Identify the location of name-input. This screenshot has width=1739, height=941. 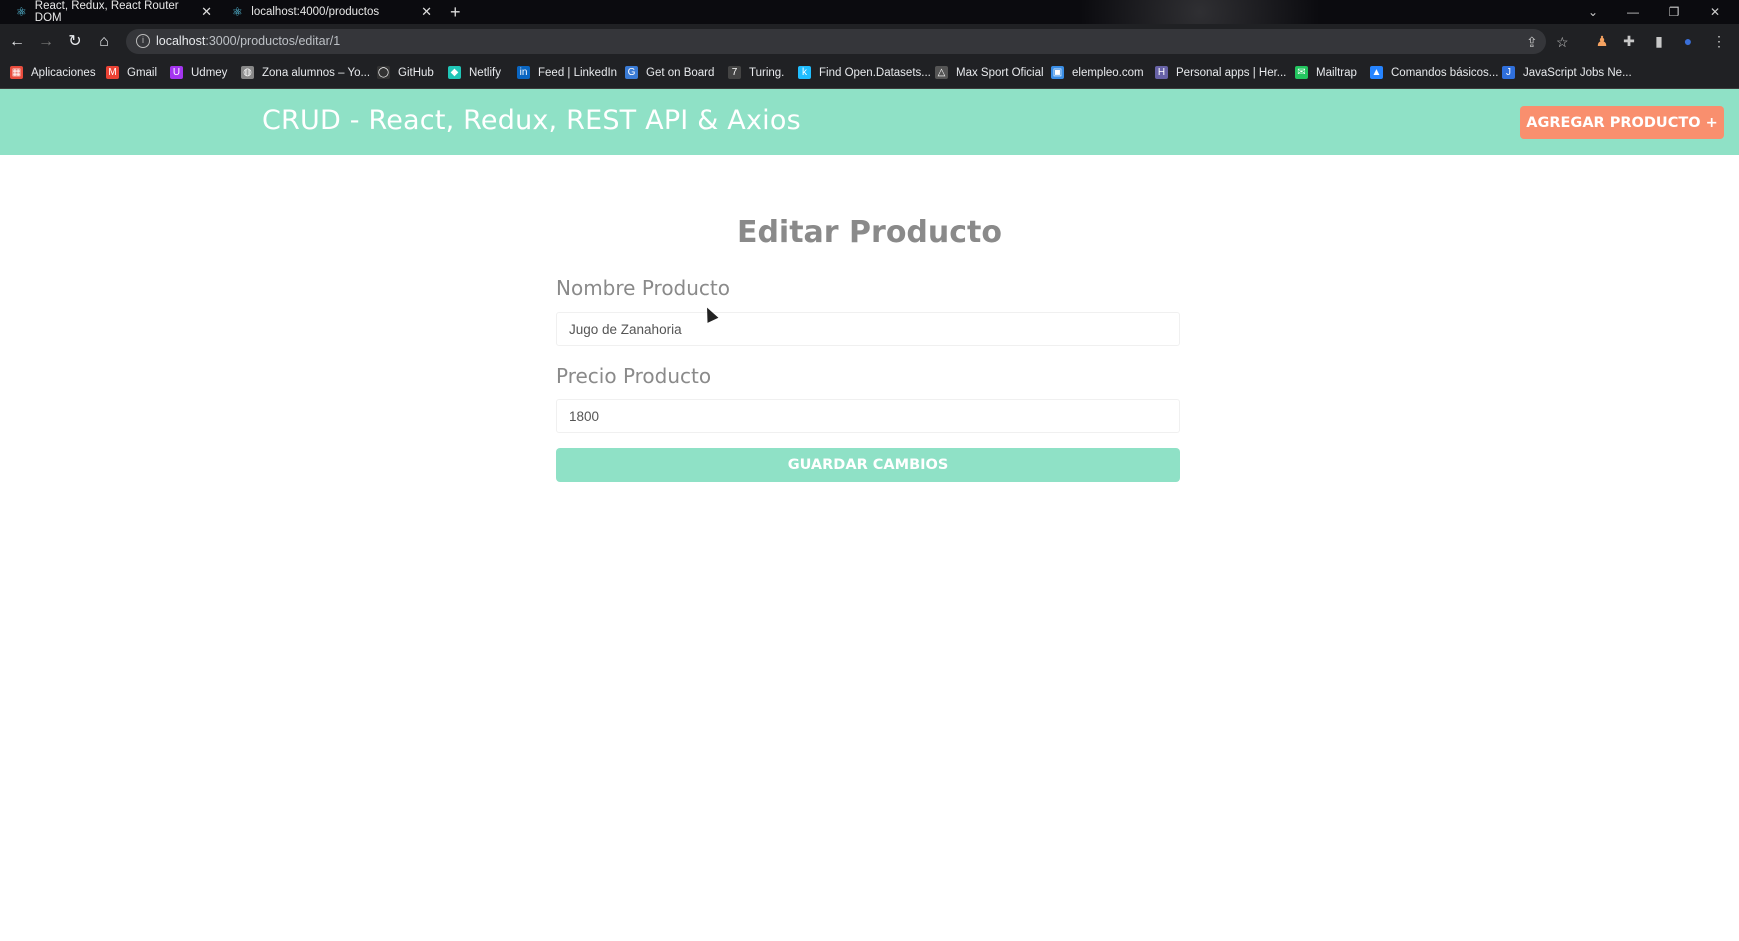
(868, 329).